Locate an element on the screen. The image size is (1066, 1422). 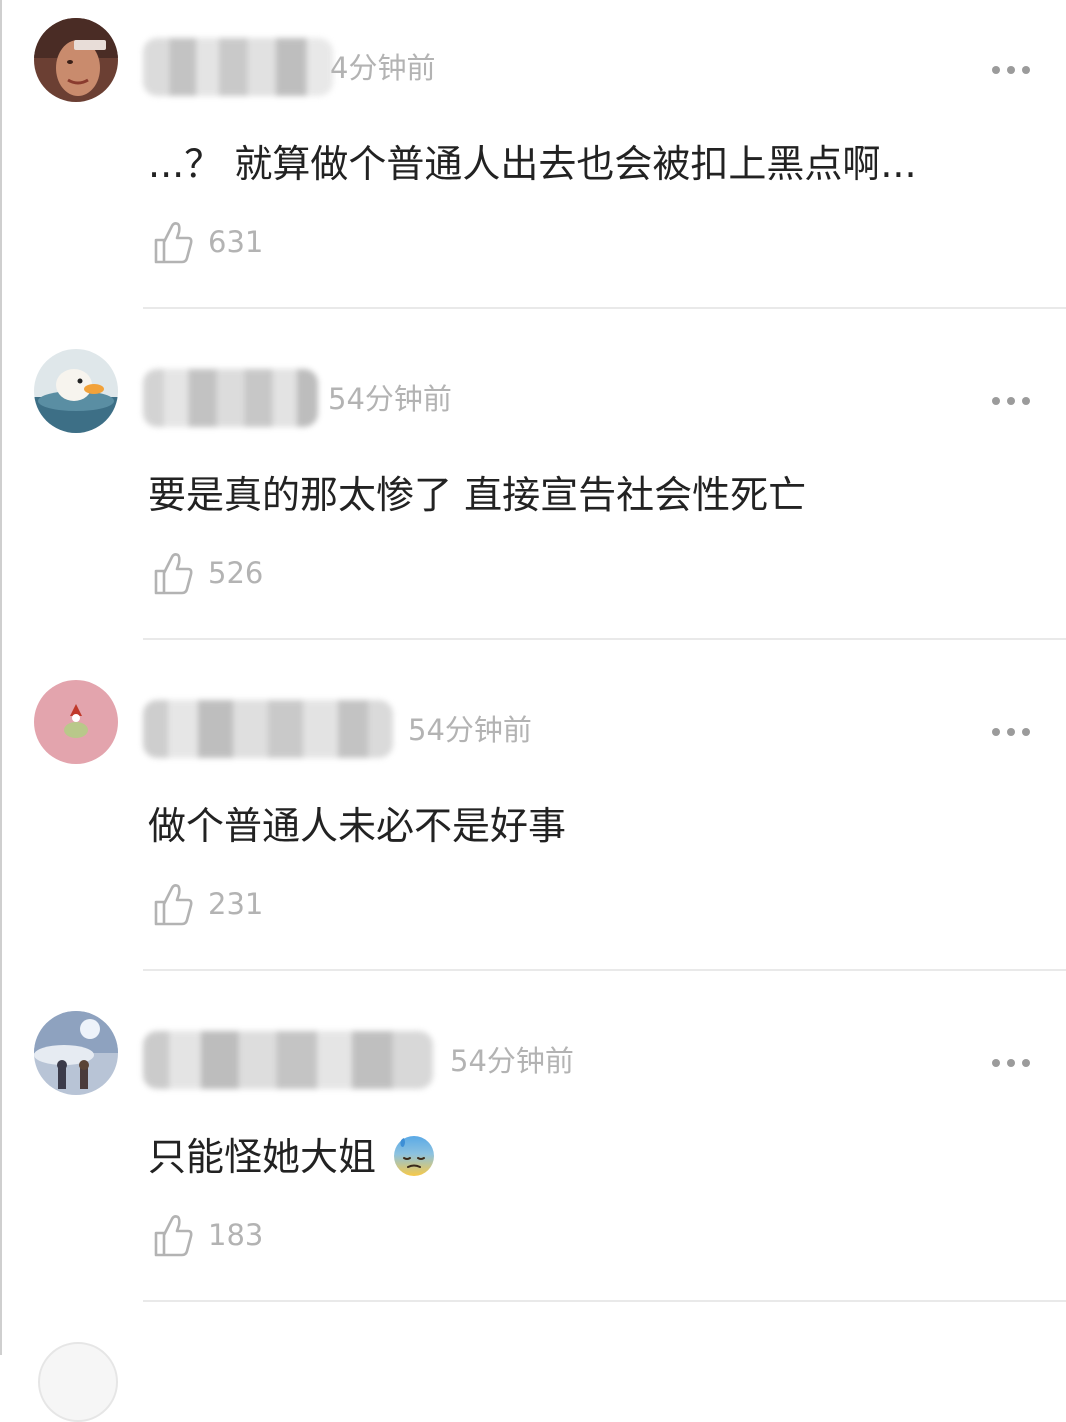
like-button: 526 is located at coordinates (207, 573).